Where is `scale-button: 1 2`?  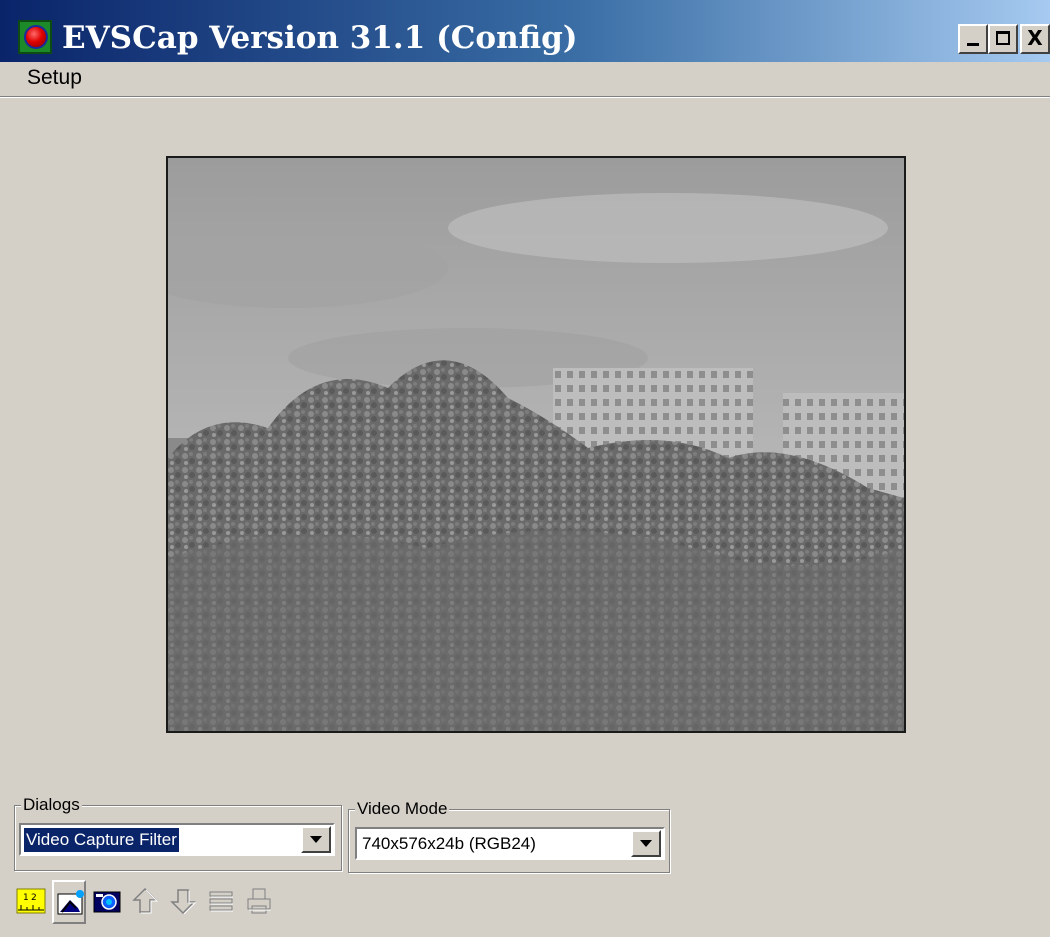 scale-button: 1 2 is located at coordinates (31, 902).